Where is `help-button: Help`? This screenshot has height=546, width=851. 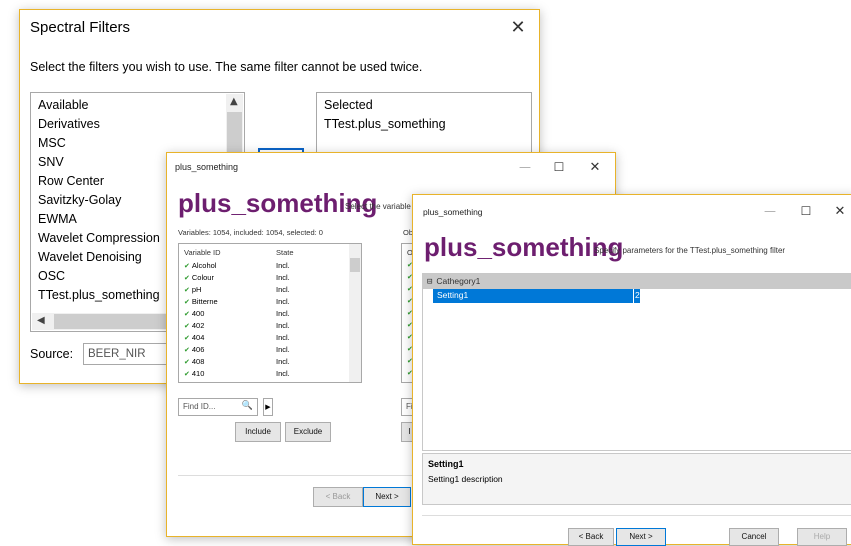 help-button: Help is located at coordinates (822, 537).